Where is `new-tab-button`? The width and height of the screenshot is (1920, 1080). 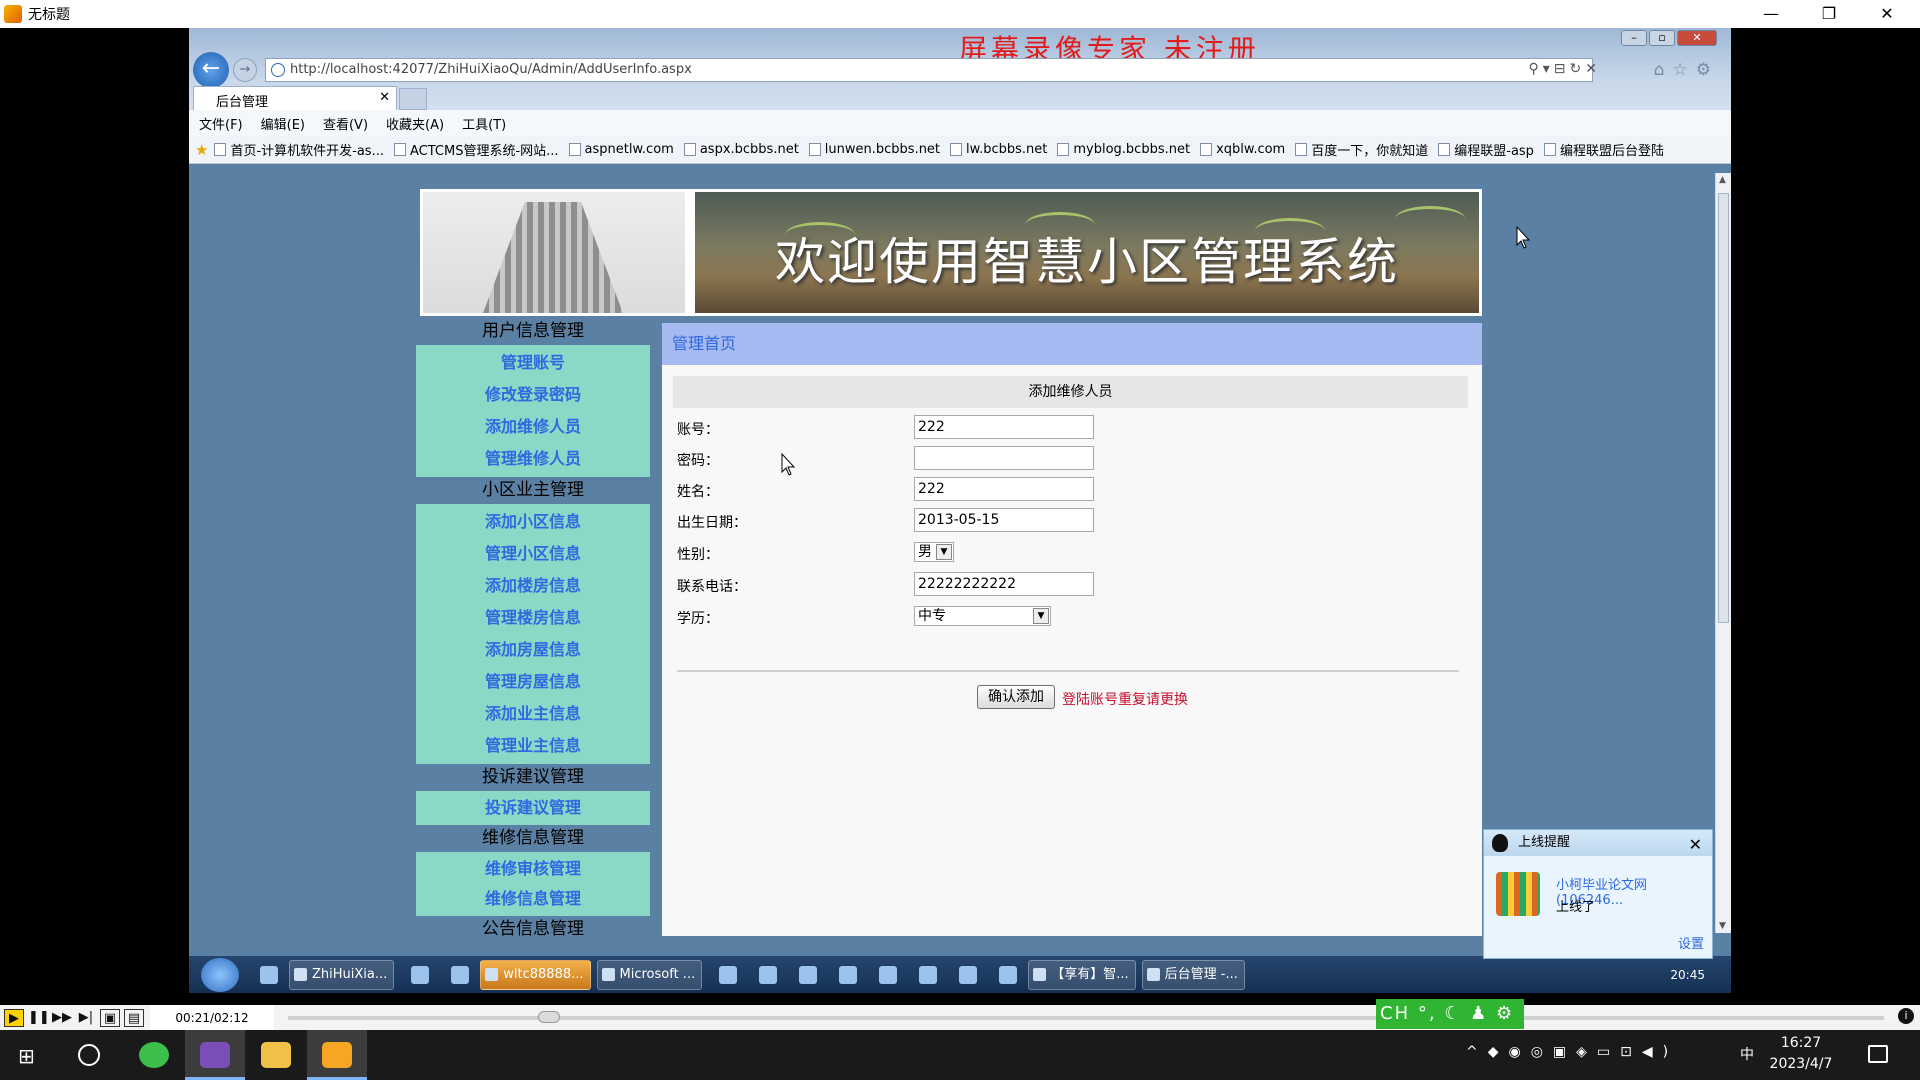 new-tab-button is located at coordinates (413, 99).